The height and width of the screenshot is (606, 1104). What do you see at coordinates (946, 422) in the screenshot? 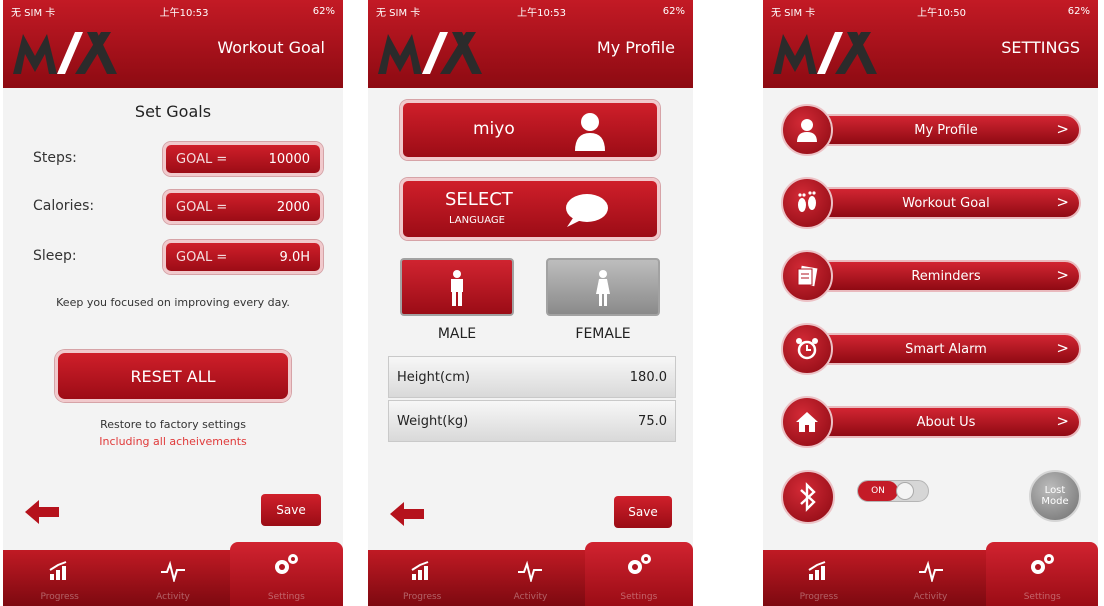
I see `settings-item-label: About Us` at bounding box center [946, 422].